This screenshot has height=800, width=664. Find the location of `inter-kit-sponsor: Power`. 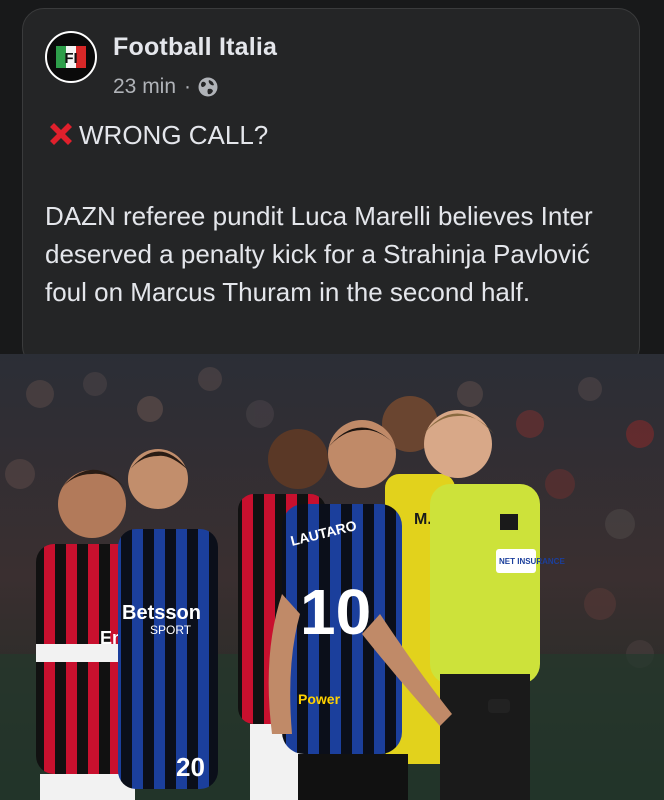

inter-kit-sponsor: Power is located at coordinates (319, 699).